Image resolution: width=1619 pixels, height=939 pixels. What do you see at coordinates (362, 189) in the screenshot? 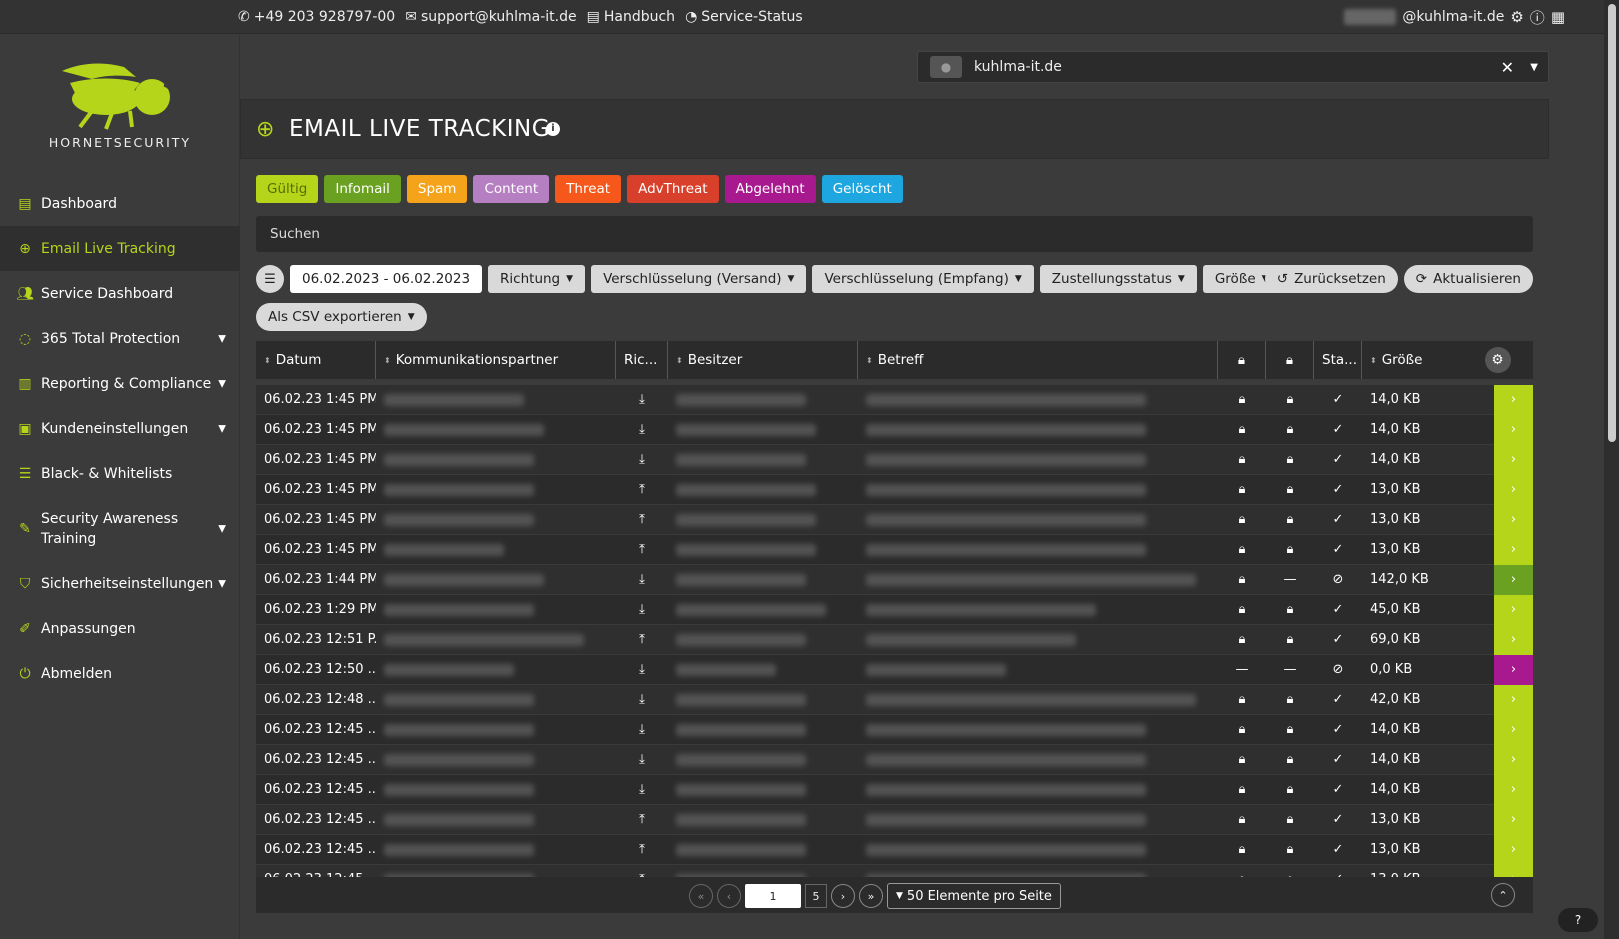
I see `filter-infomail-button: Infomail` at bounding box center [362, 189].